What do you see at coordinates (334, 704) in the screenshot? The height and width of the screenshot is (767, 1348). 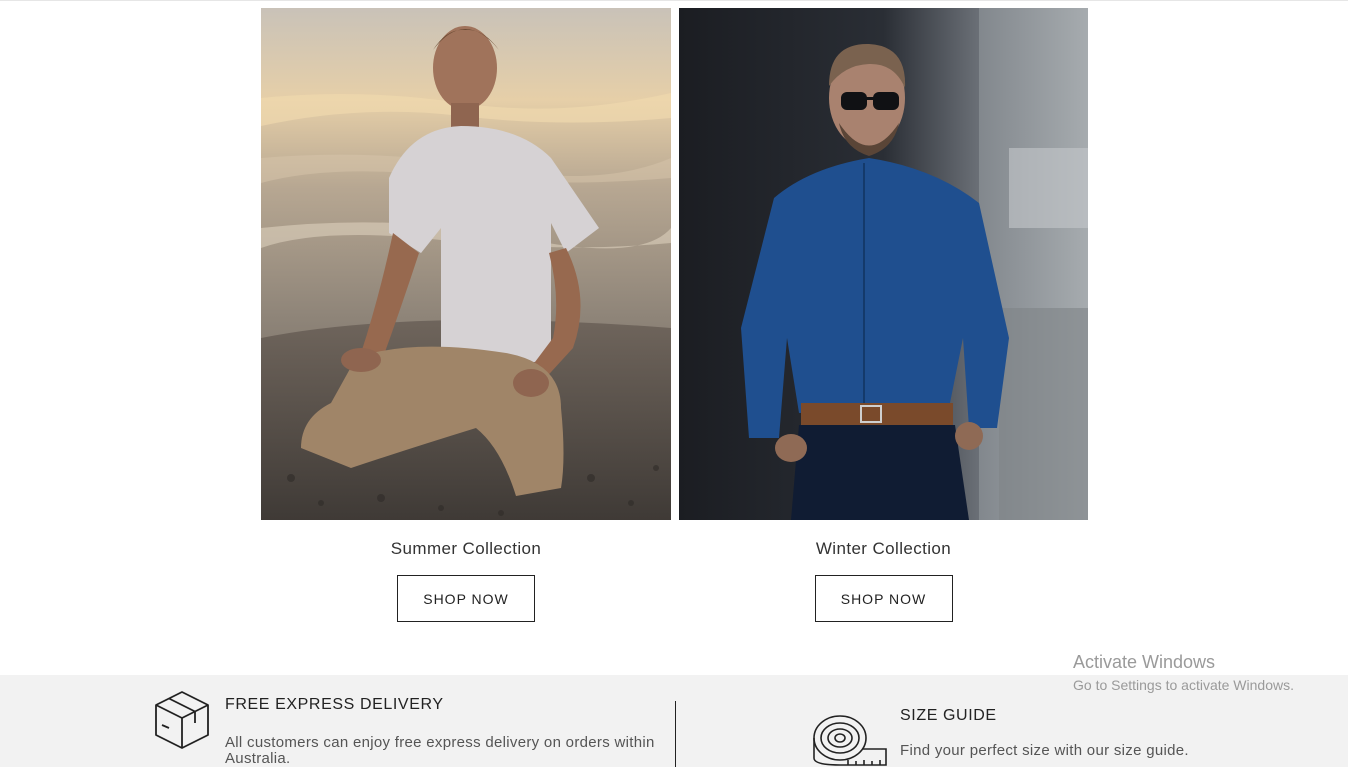 I see `delivery-title: FREE EXPRESS DELIVERY` at bounding box center [334, 704].